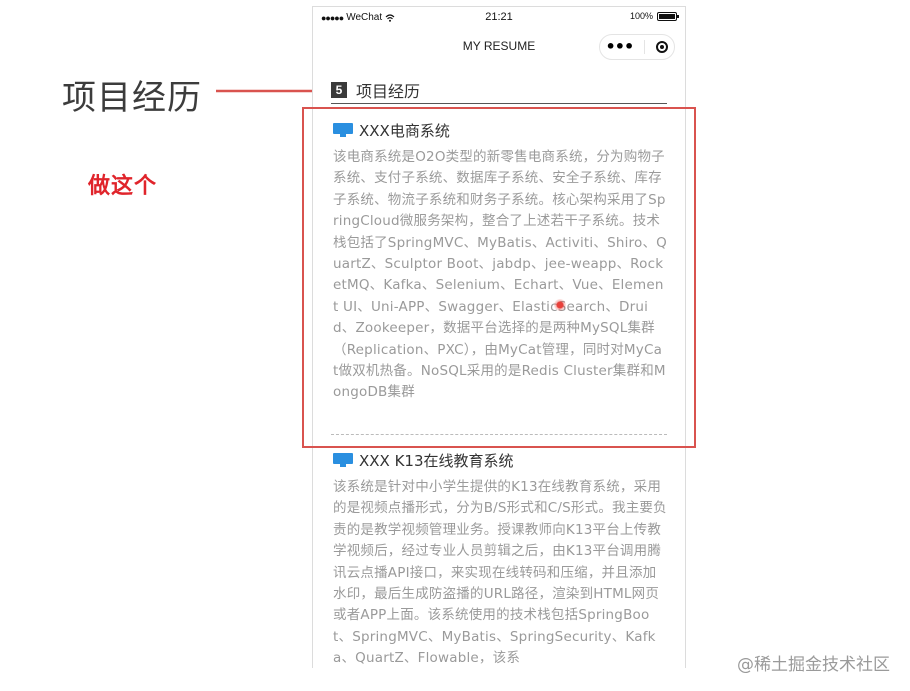  I want to click on section-header: 5 项目经历, so click(499, 90).